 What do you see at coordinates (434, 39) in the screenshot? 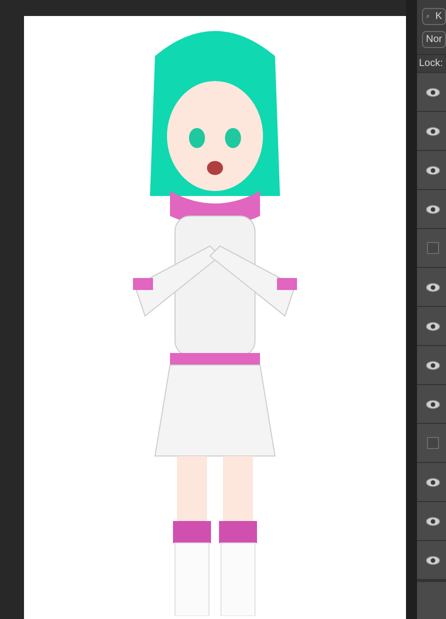
I see `blend-mode-dropdown: Nor` at bounding box center [434, 39].